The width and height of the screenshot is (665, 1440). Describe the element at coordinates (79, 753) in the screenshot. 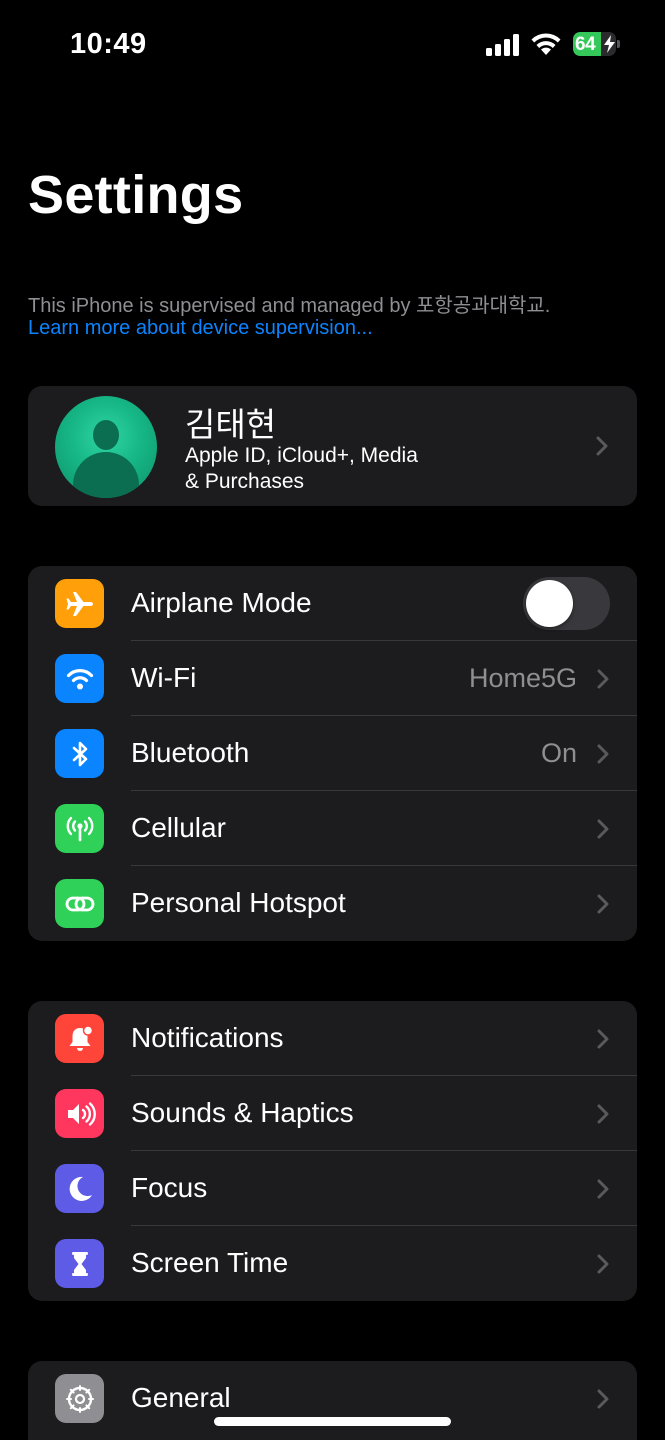

I see `bluetooth-icon` at that location.